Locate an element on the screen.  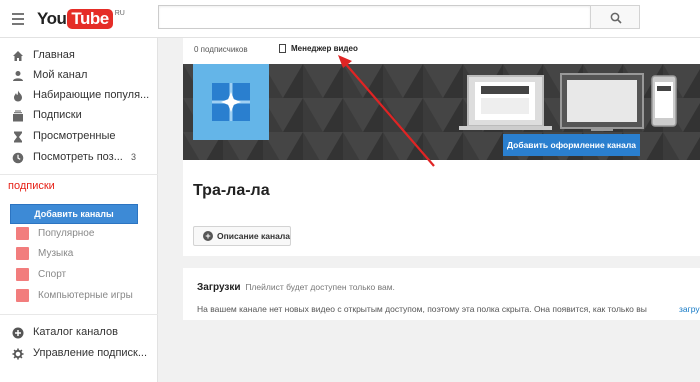
popular-icon is located at coordinates (22, 233).